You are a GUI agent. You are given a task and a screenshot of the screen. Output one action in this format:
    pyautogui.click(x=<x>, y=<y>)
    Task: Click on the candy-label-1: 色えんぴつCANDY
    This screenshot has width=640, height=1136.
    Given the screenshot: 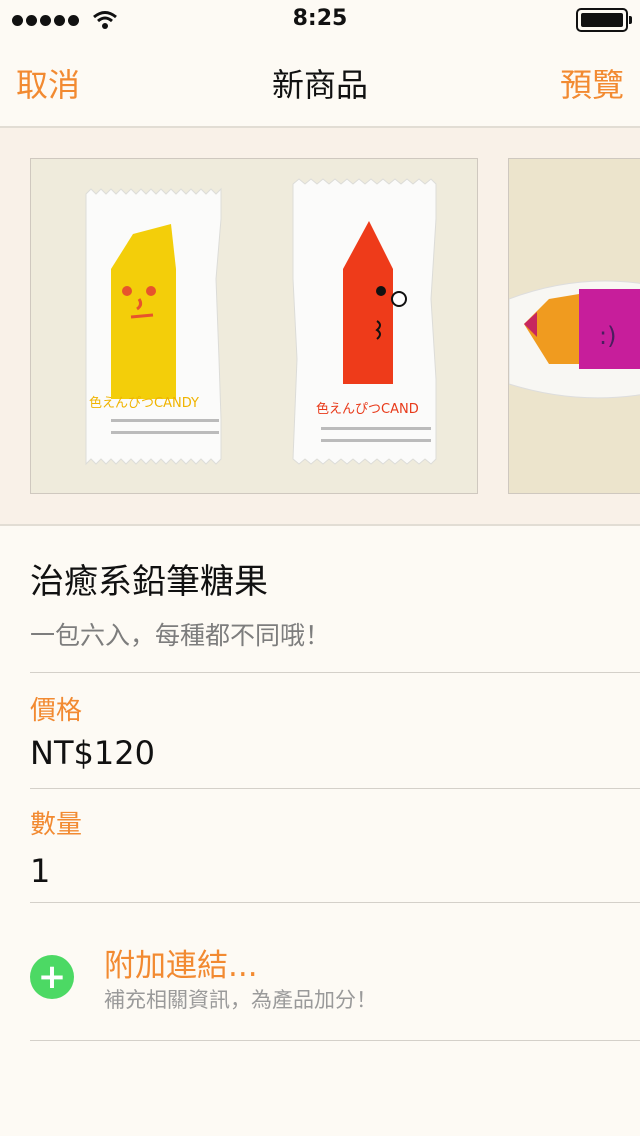 What is the action you would take?
    pyautogui.click(x=144, y=403)
    